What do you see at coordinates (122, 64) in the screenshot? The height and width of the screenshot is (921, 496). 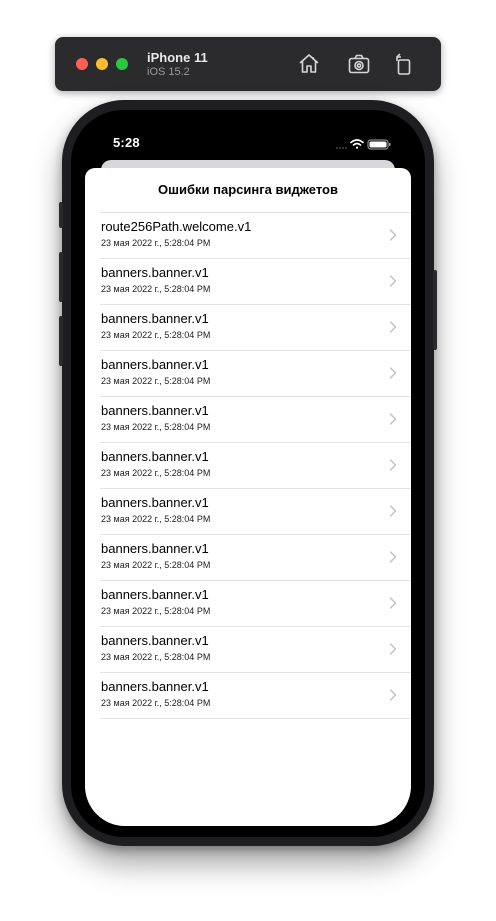 I see `zoom-window-button` at bounding box center [122, 64].